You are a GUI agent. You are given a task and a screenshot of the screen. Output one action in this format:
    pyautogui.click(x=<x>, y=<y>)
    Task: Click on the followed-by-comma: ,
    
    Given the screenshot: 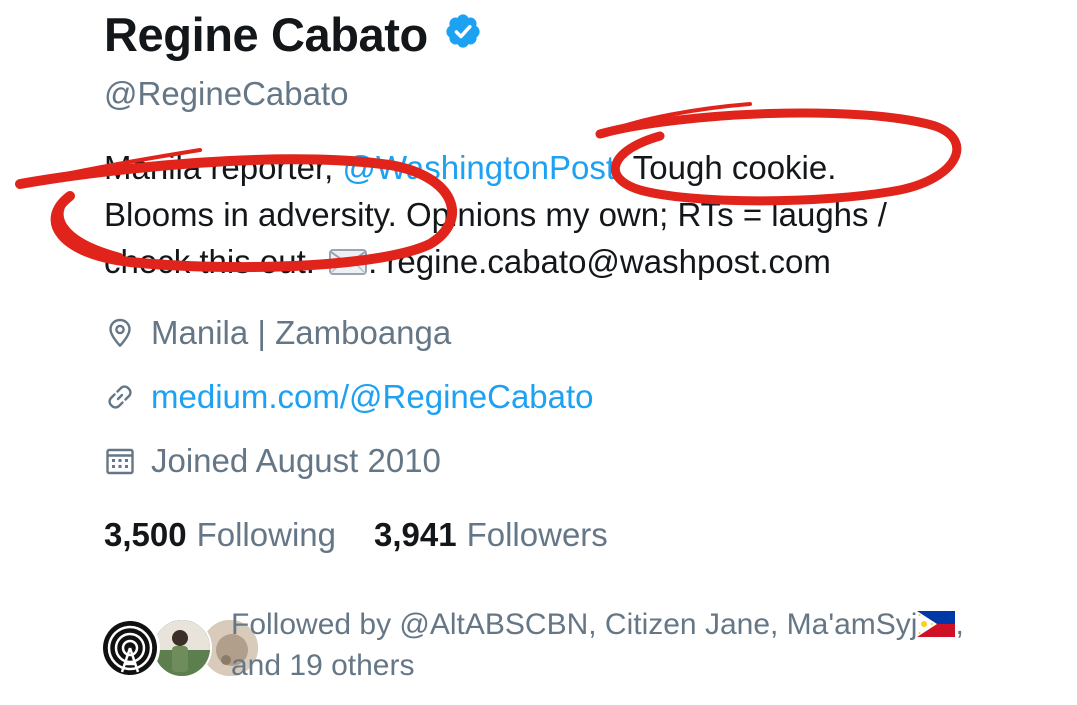 What is the action you would take?
    pyautogui.click(x=959, y=624)
    